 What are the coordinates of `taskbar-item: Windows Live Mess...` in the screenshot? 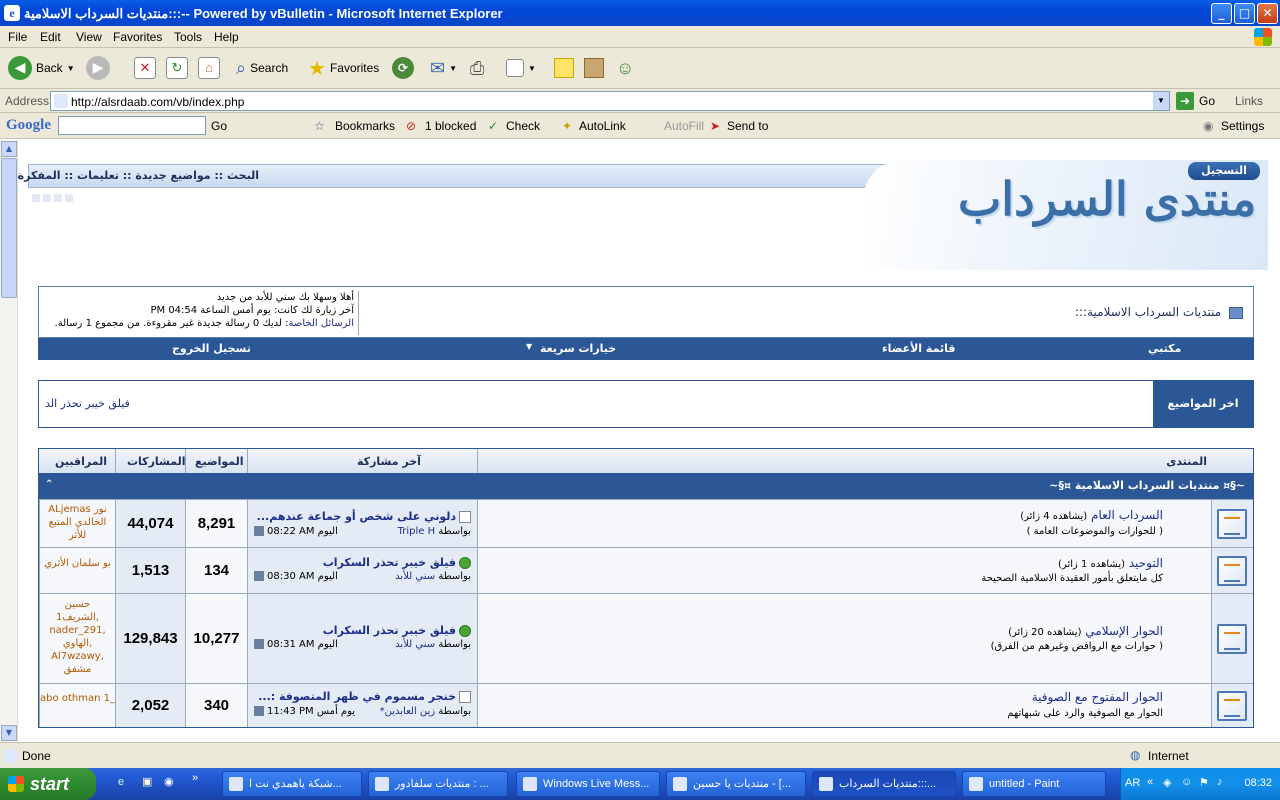 It's located at (588, 784).